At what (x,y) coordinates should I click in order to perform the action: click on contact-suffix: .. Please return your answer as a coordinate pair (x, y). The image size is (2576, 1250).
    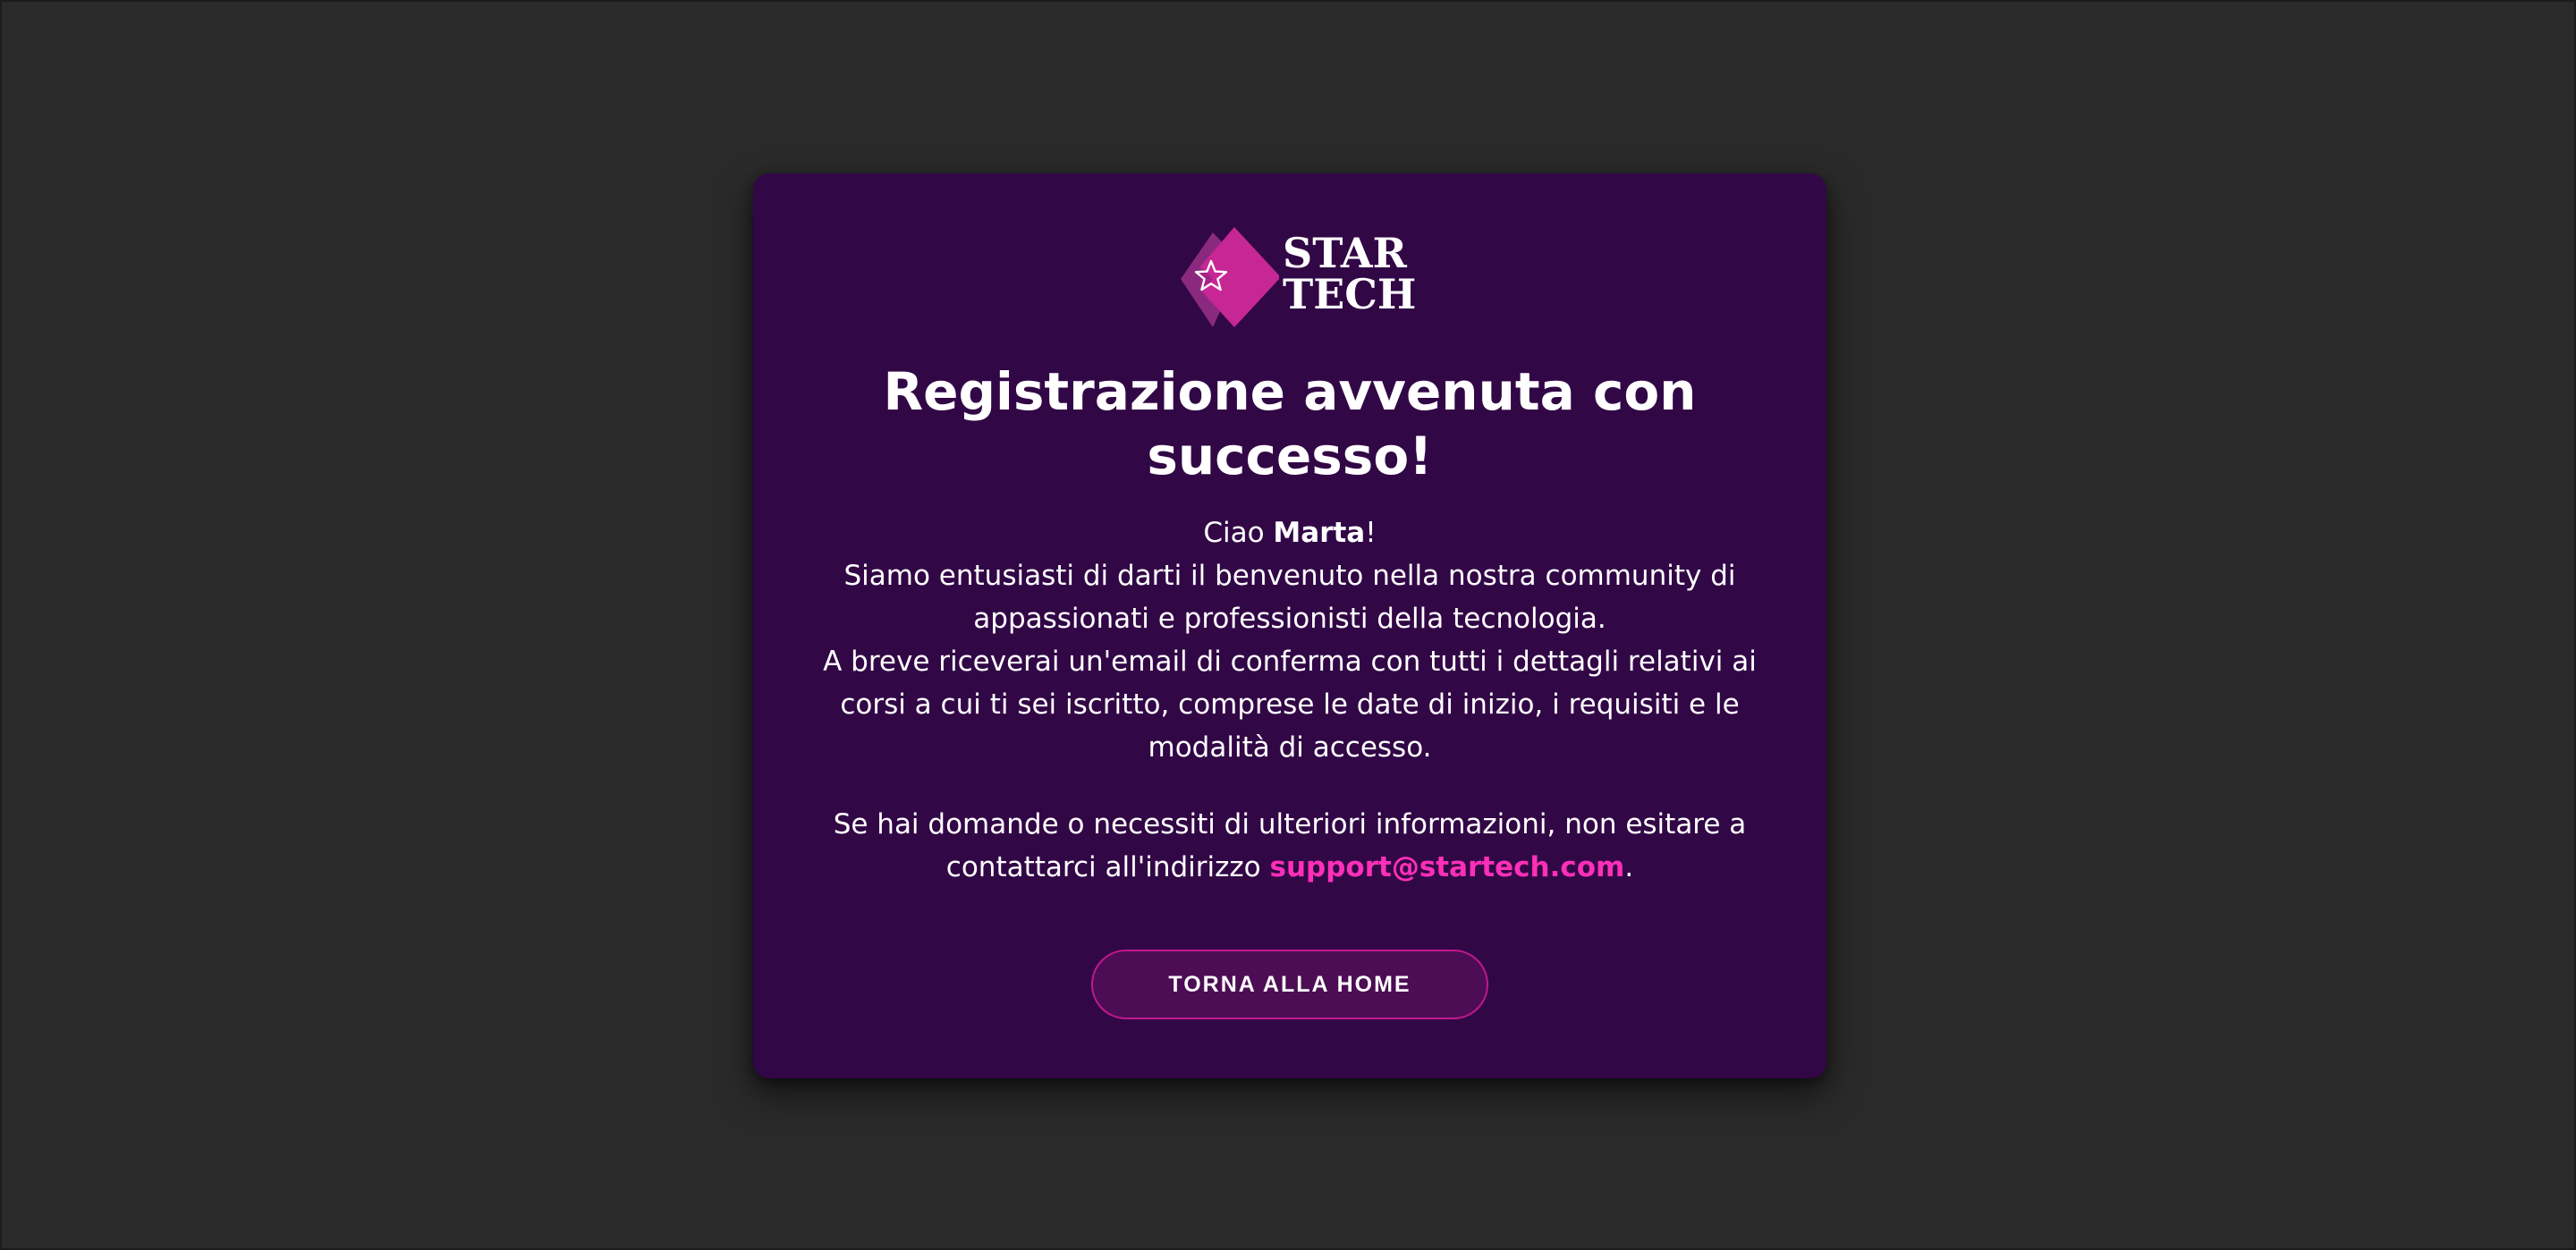
    Looking at the image, I should click on (1629, 867).